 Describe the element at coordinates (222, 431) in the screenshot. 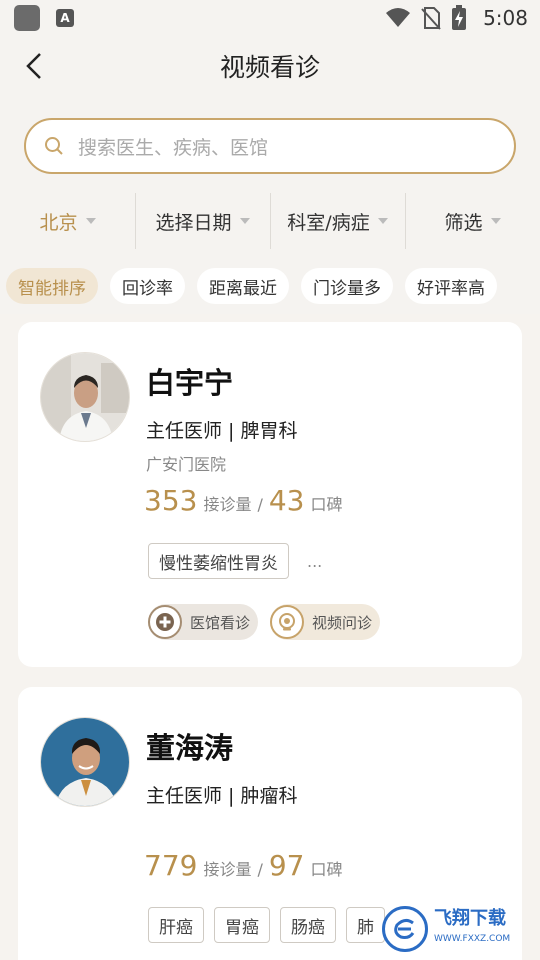

I see `doctor-title: 主任医师 | 脾胃科` at that location.